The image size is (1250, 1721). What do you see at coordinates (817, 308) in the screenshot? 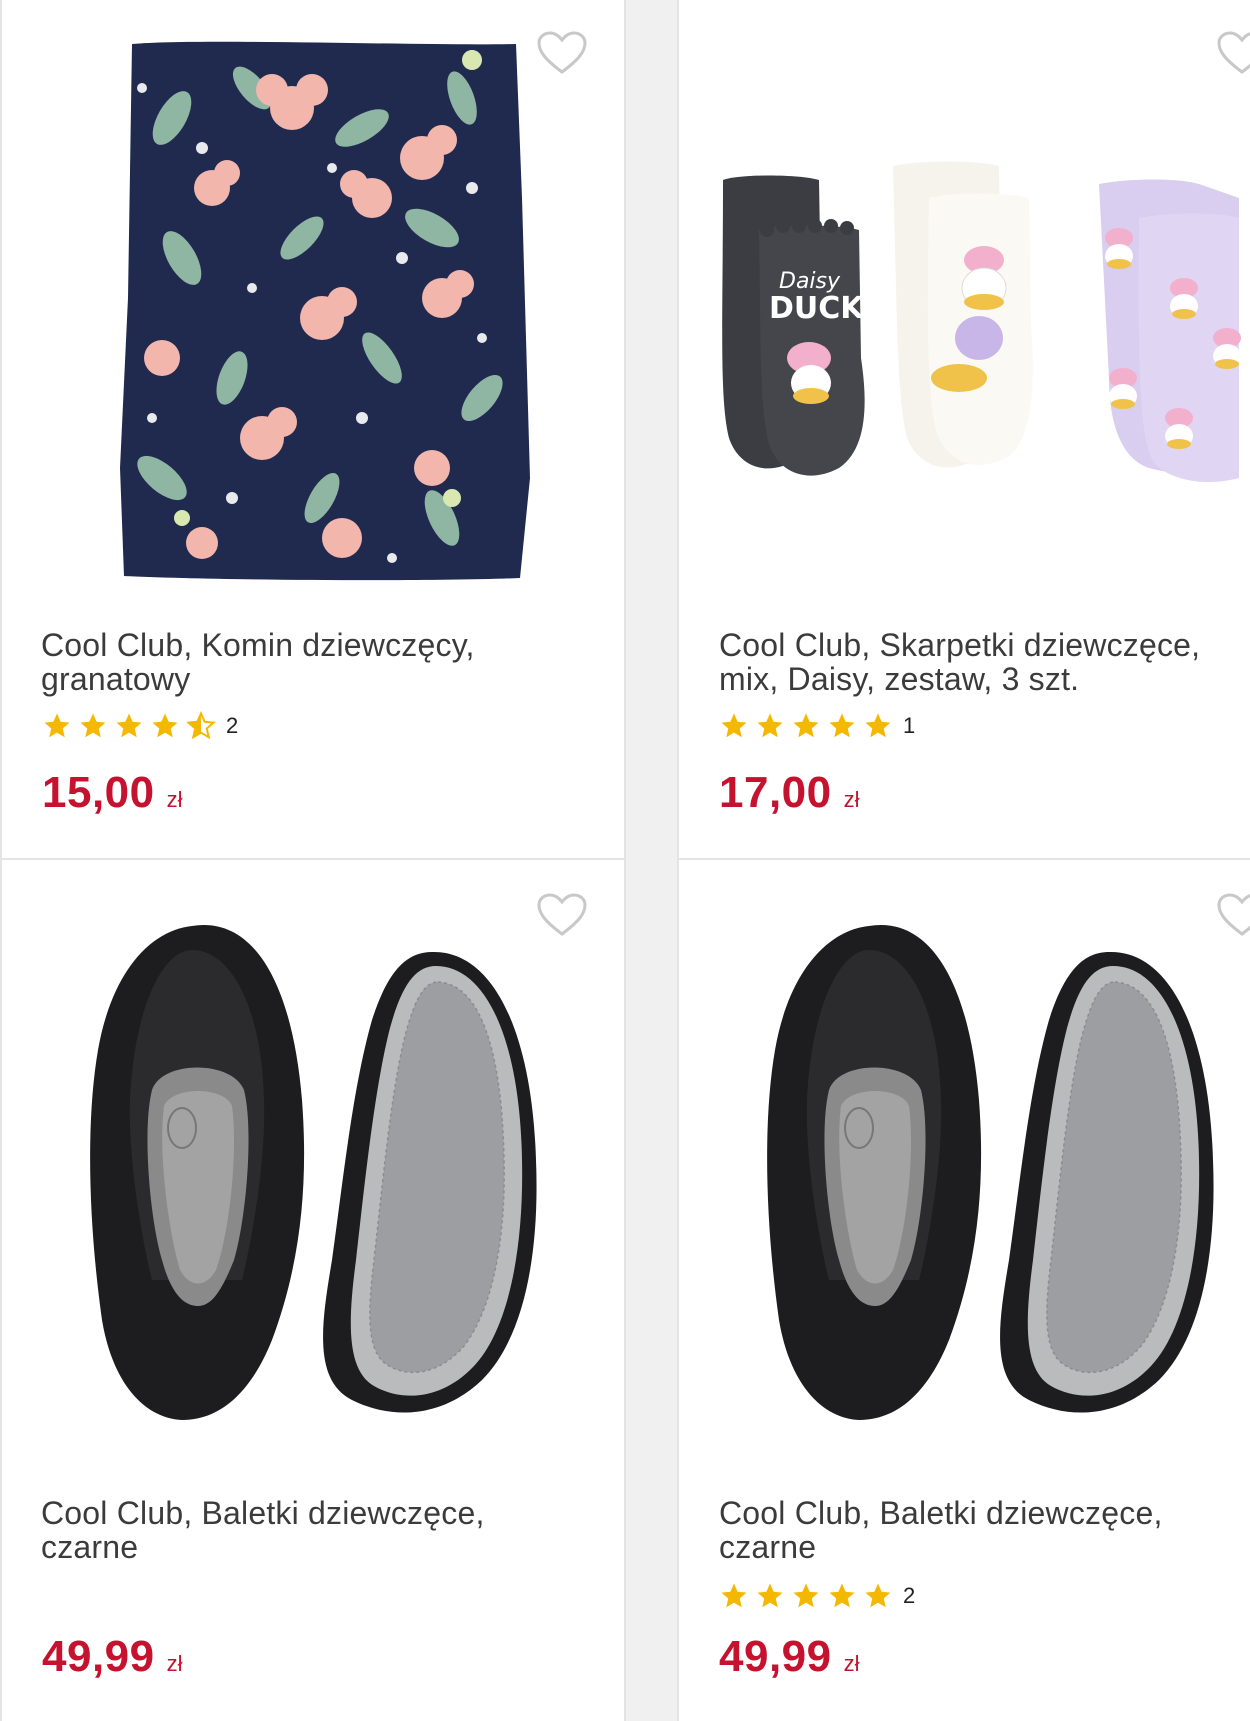
I see `svg-text: DUCK` at bounding box center [817, 308].